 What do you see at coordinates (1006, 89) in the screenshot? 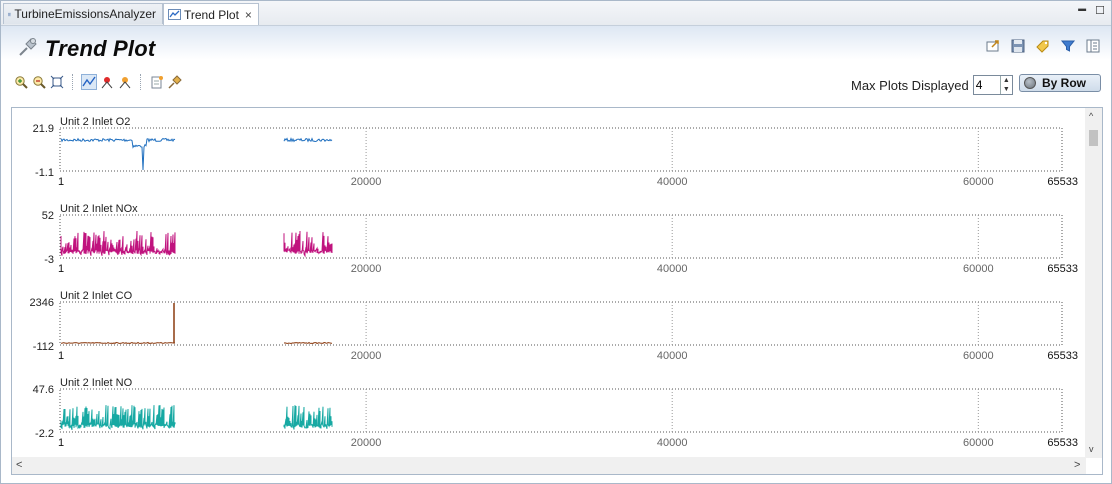
I see `spinner-down-icon: ▼` at bounding box center [1006, 89].